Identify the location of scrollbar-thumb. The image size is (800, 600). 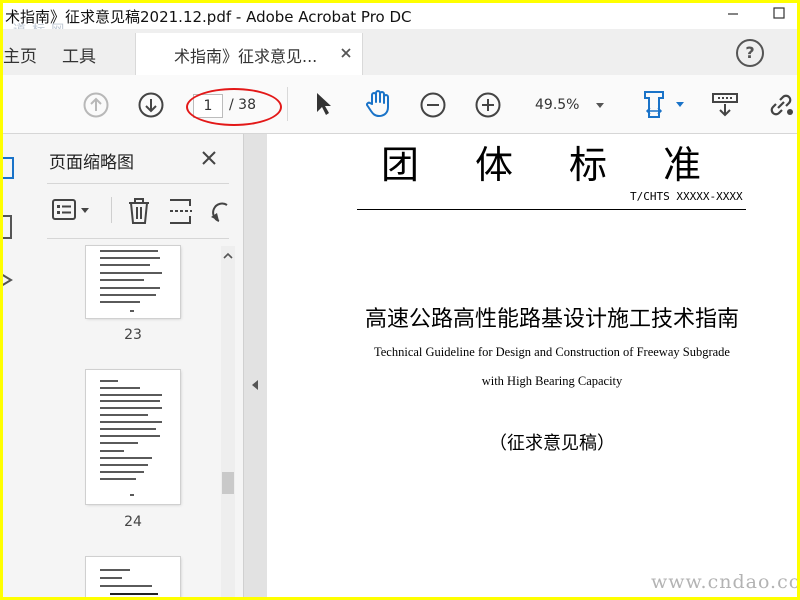
(228, 483).